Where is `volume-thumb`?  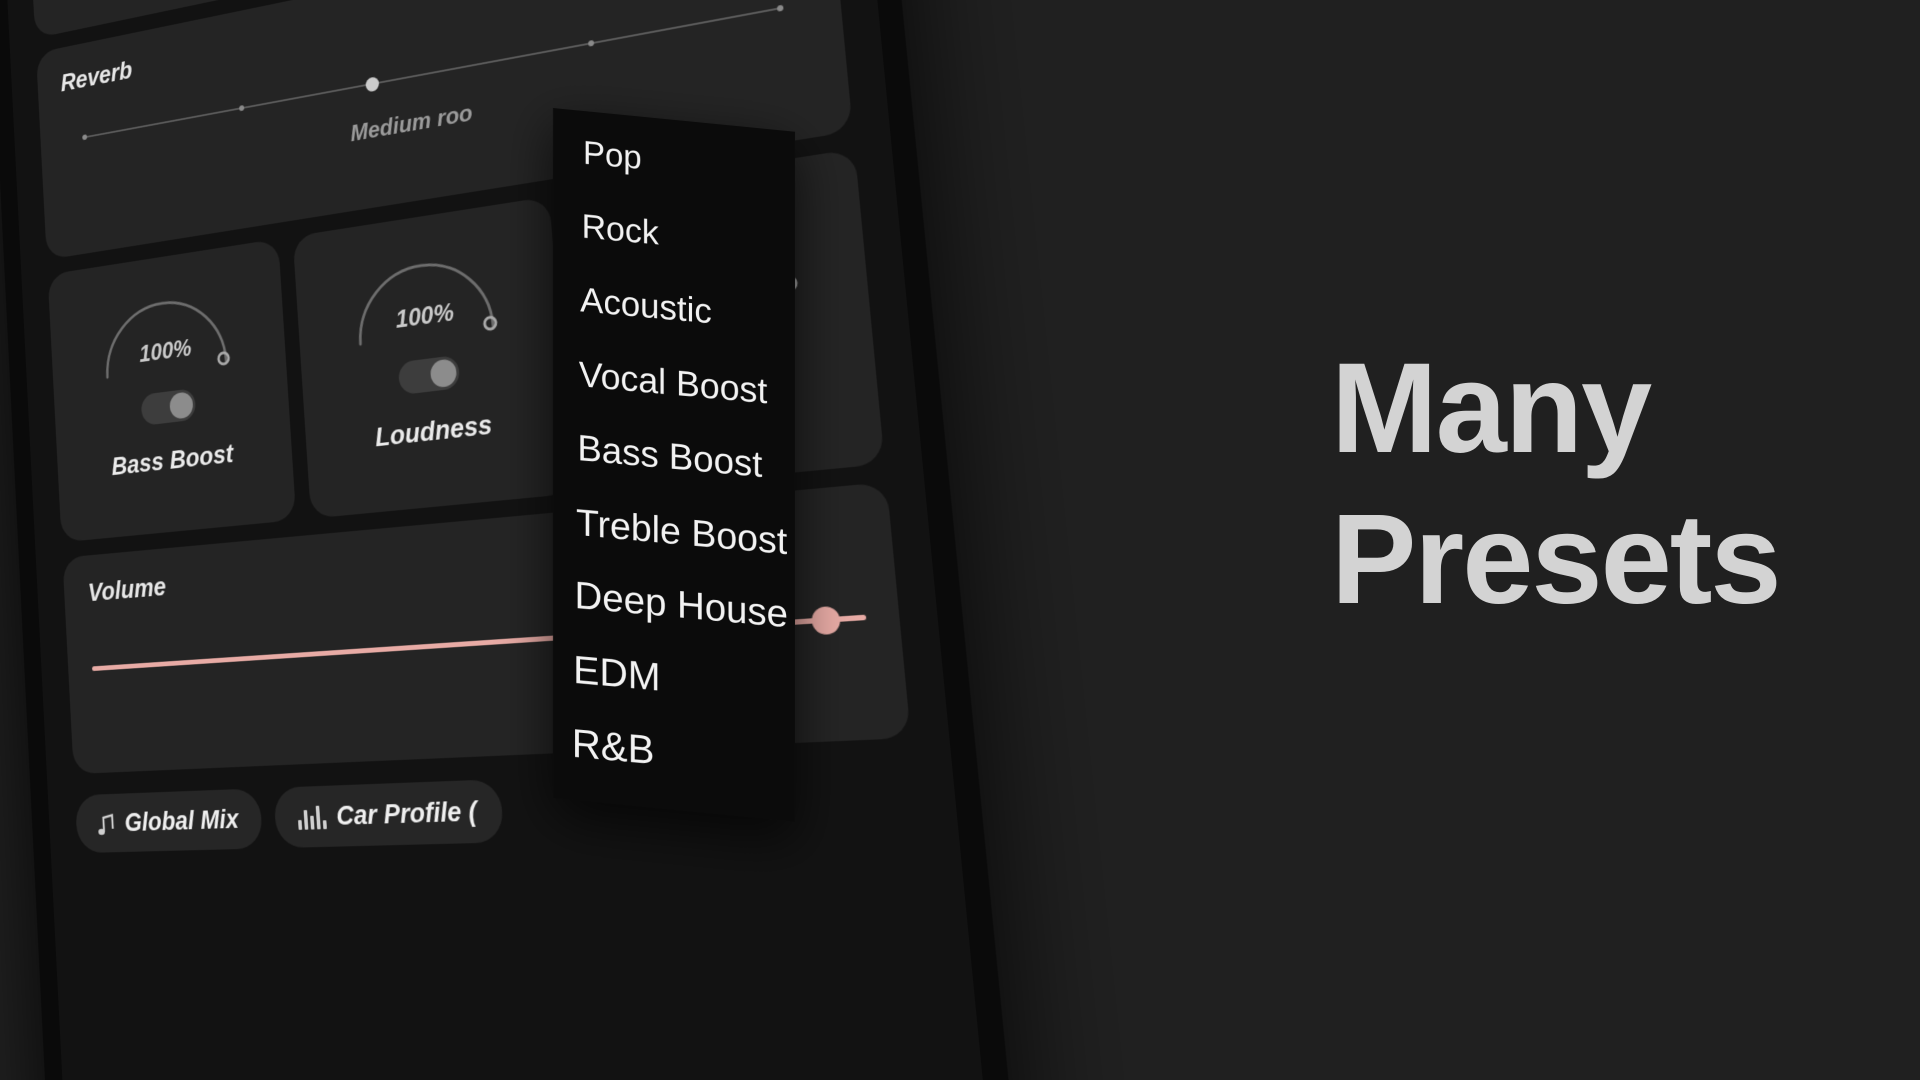
volume-thumb is located at coordinates (826, 620).